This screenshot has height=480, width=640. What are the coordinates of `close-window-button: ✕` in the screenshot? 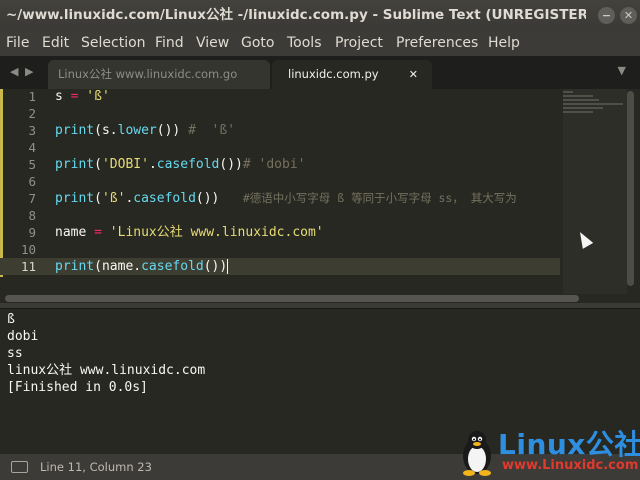 It's located at (628, 15).